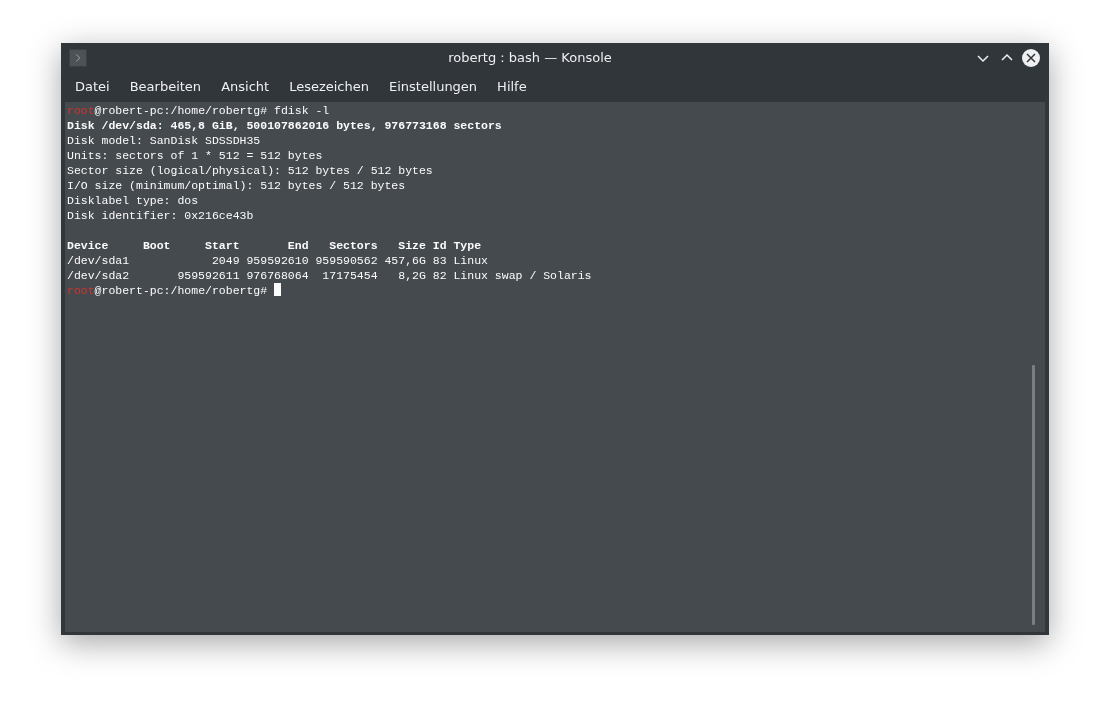 The image size is (1111, 715). Describe the element at coordinates (78, 57) in the screenshot. I see `terminal-icon` at that location.